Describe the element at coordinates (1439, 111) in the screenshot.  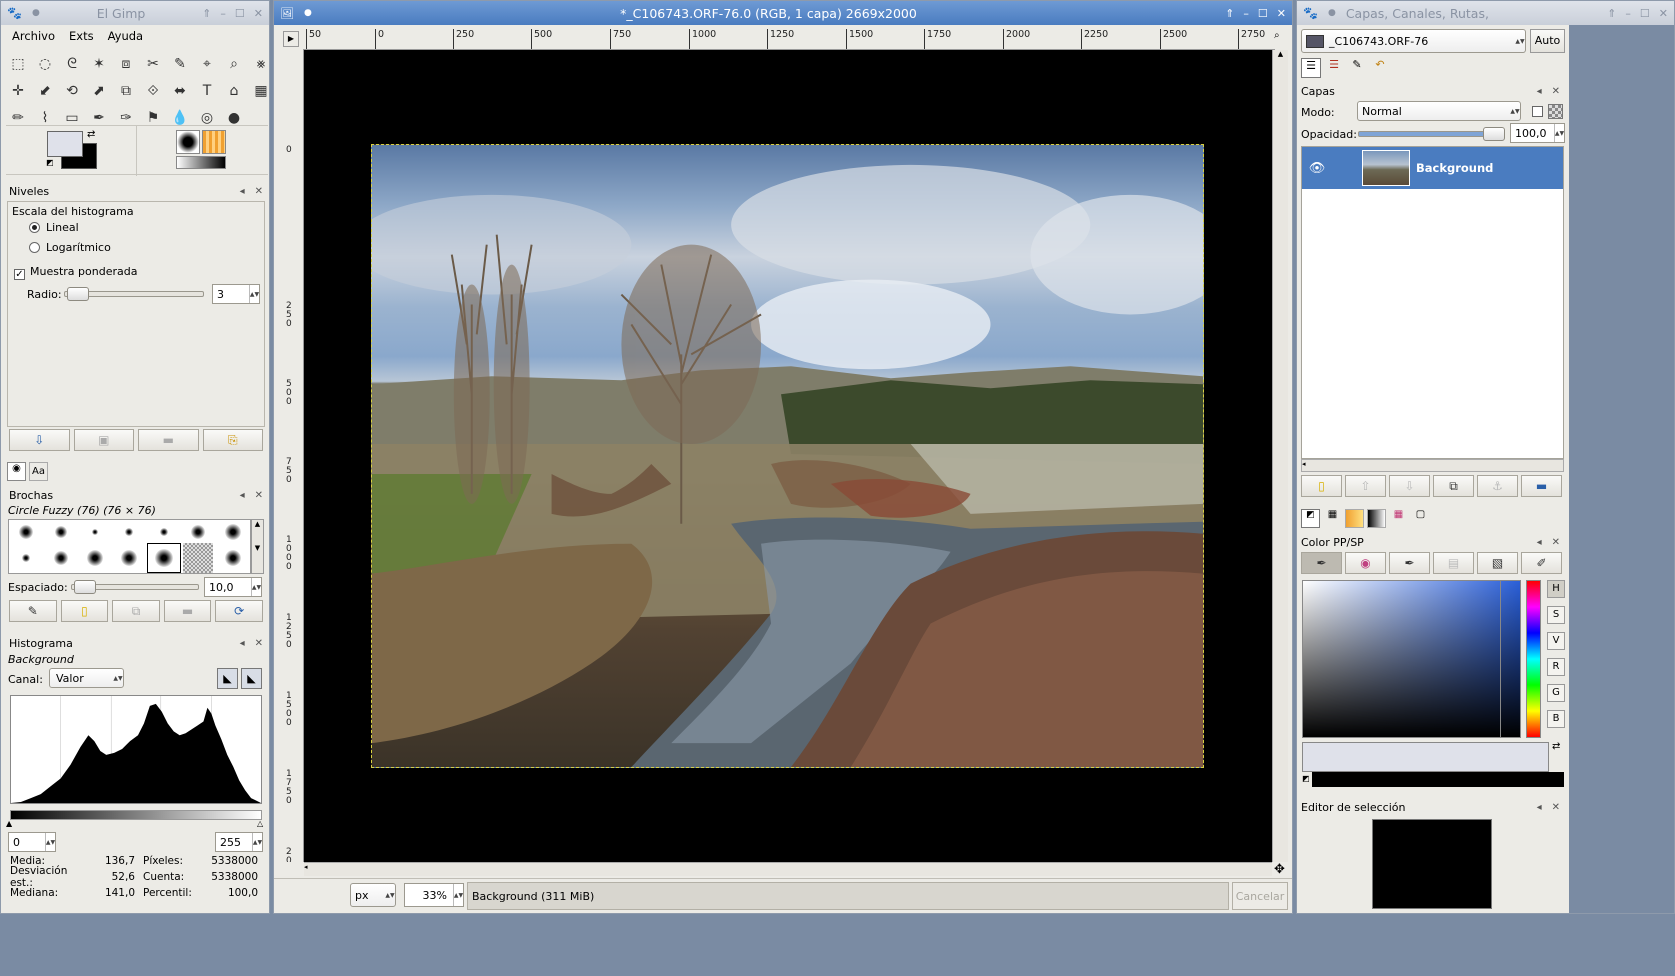
I see `mode-select: Normal ▲▼` at that location.